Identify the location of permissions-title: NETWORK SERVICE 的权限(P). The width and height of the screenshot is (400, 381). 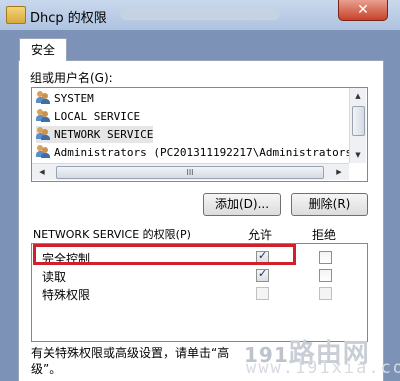
(112, 234).